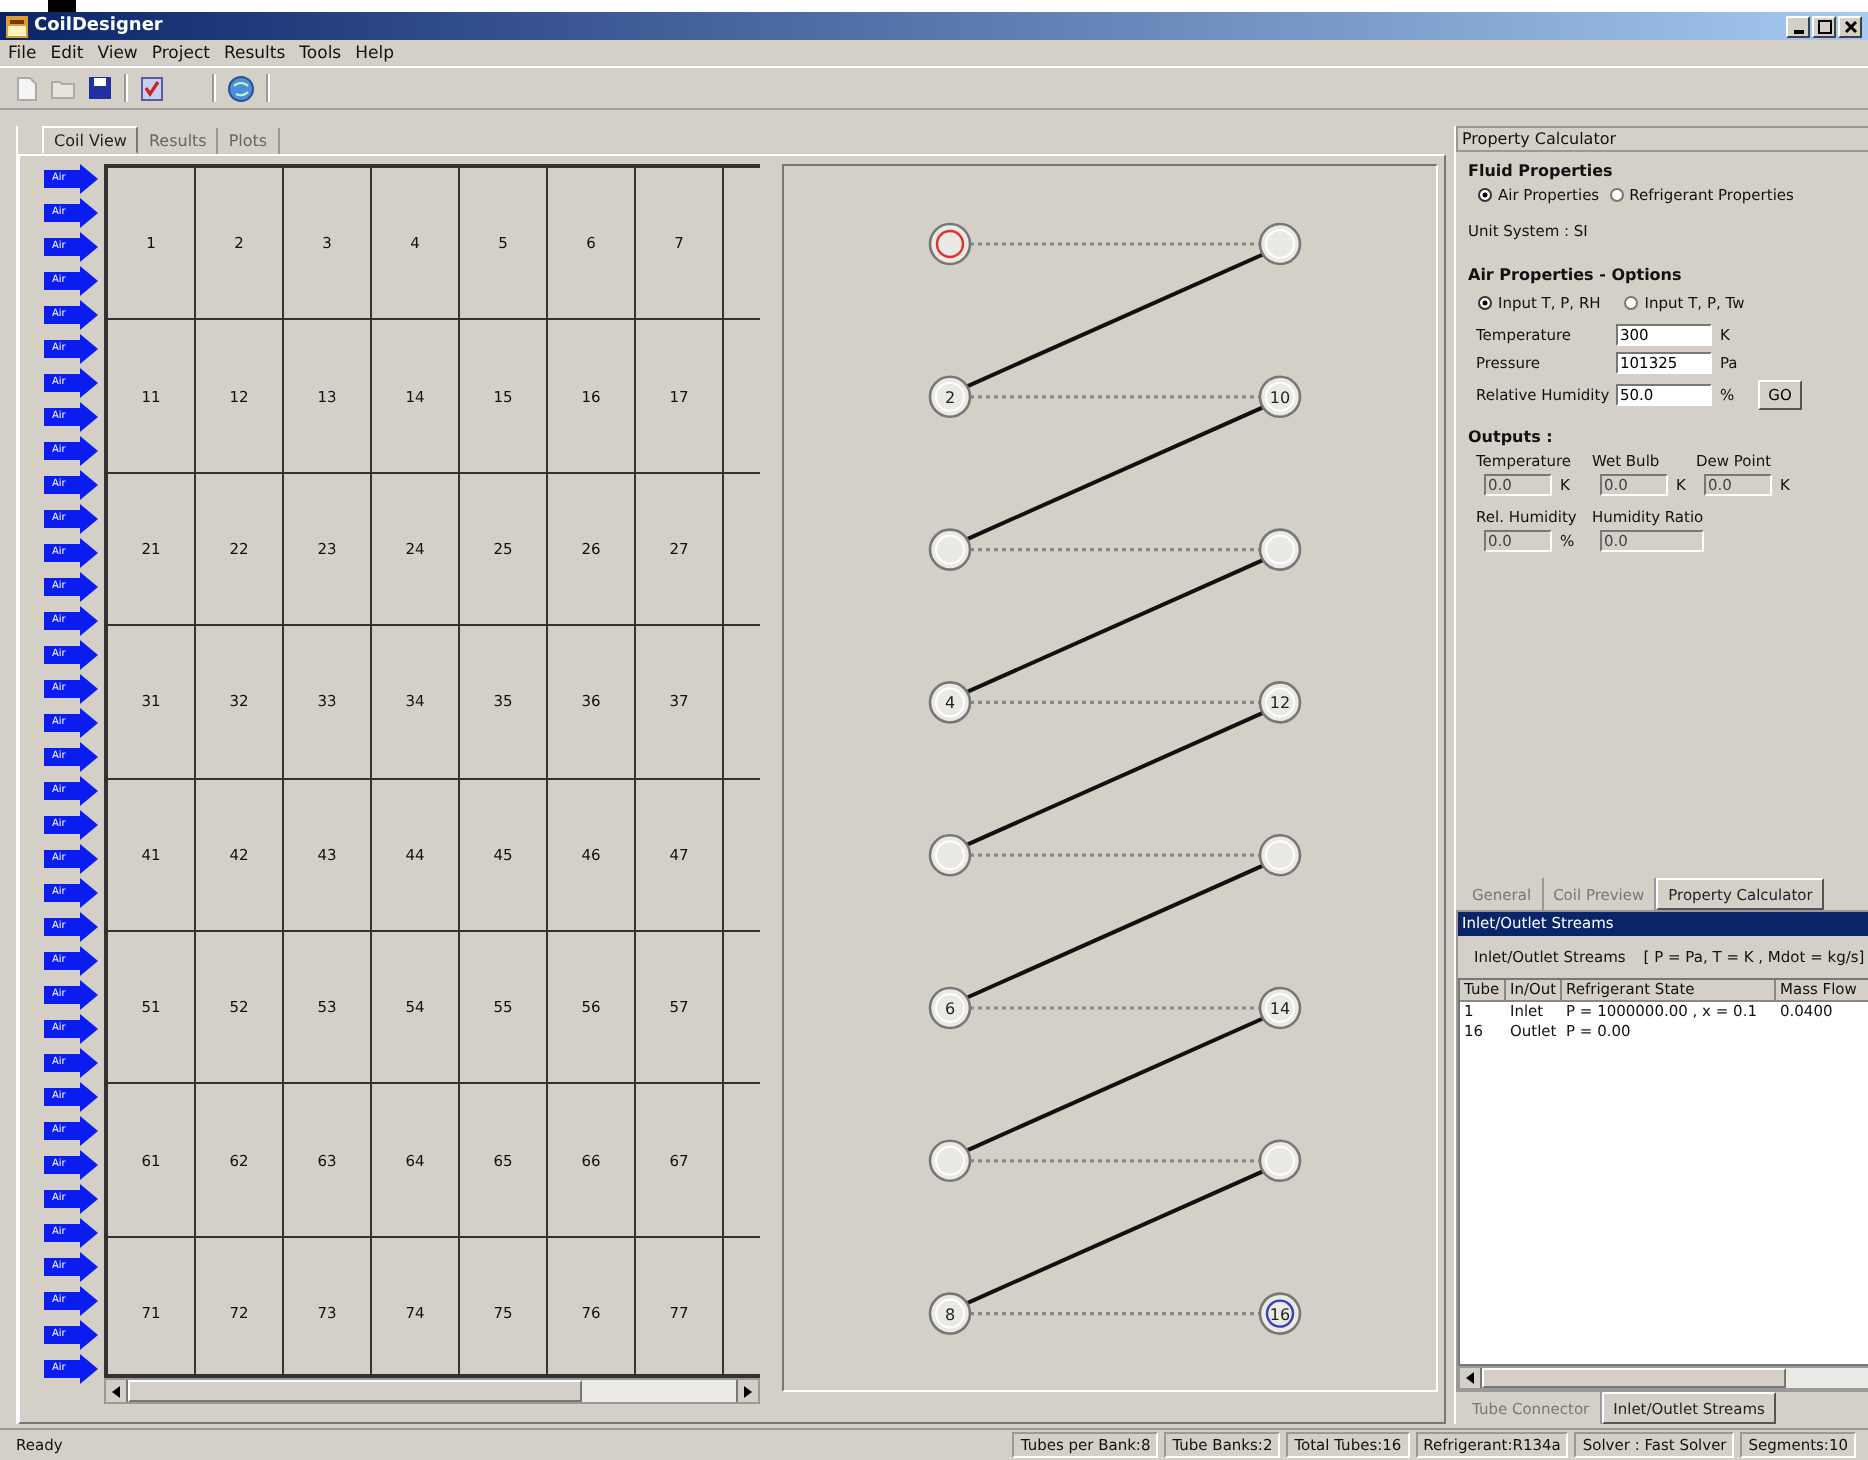  What do you see at coordinates (152, 88) in the screenshot?
I see `checklist-icon` at bounding box center [152, 88].